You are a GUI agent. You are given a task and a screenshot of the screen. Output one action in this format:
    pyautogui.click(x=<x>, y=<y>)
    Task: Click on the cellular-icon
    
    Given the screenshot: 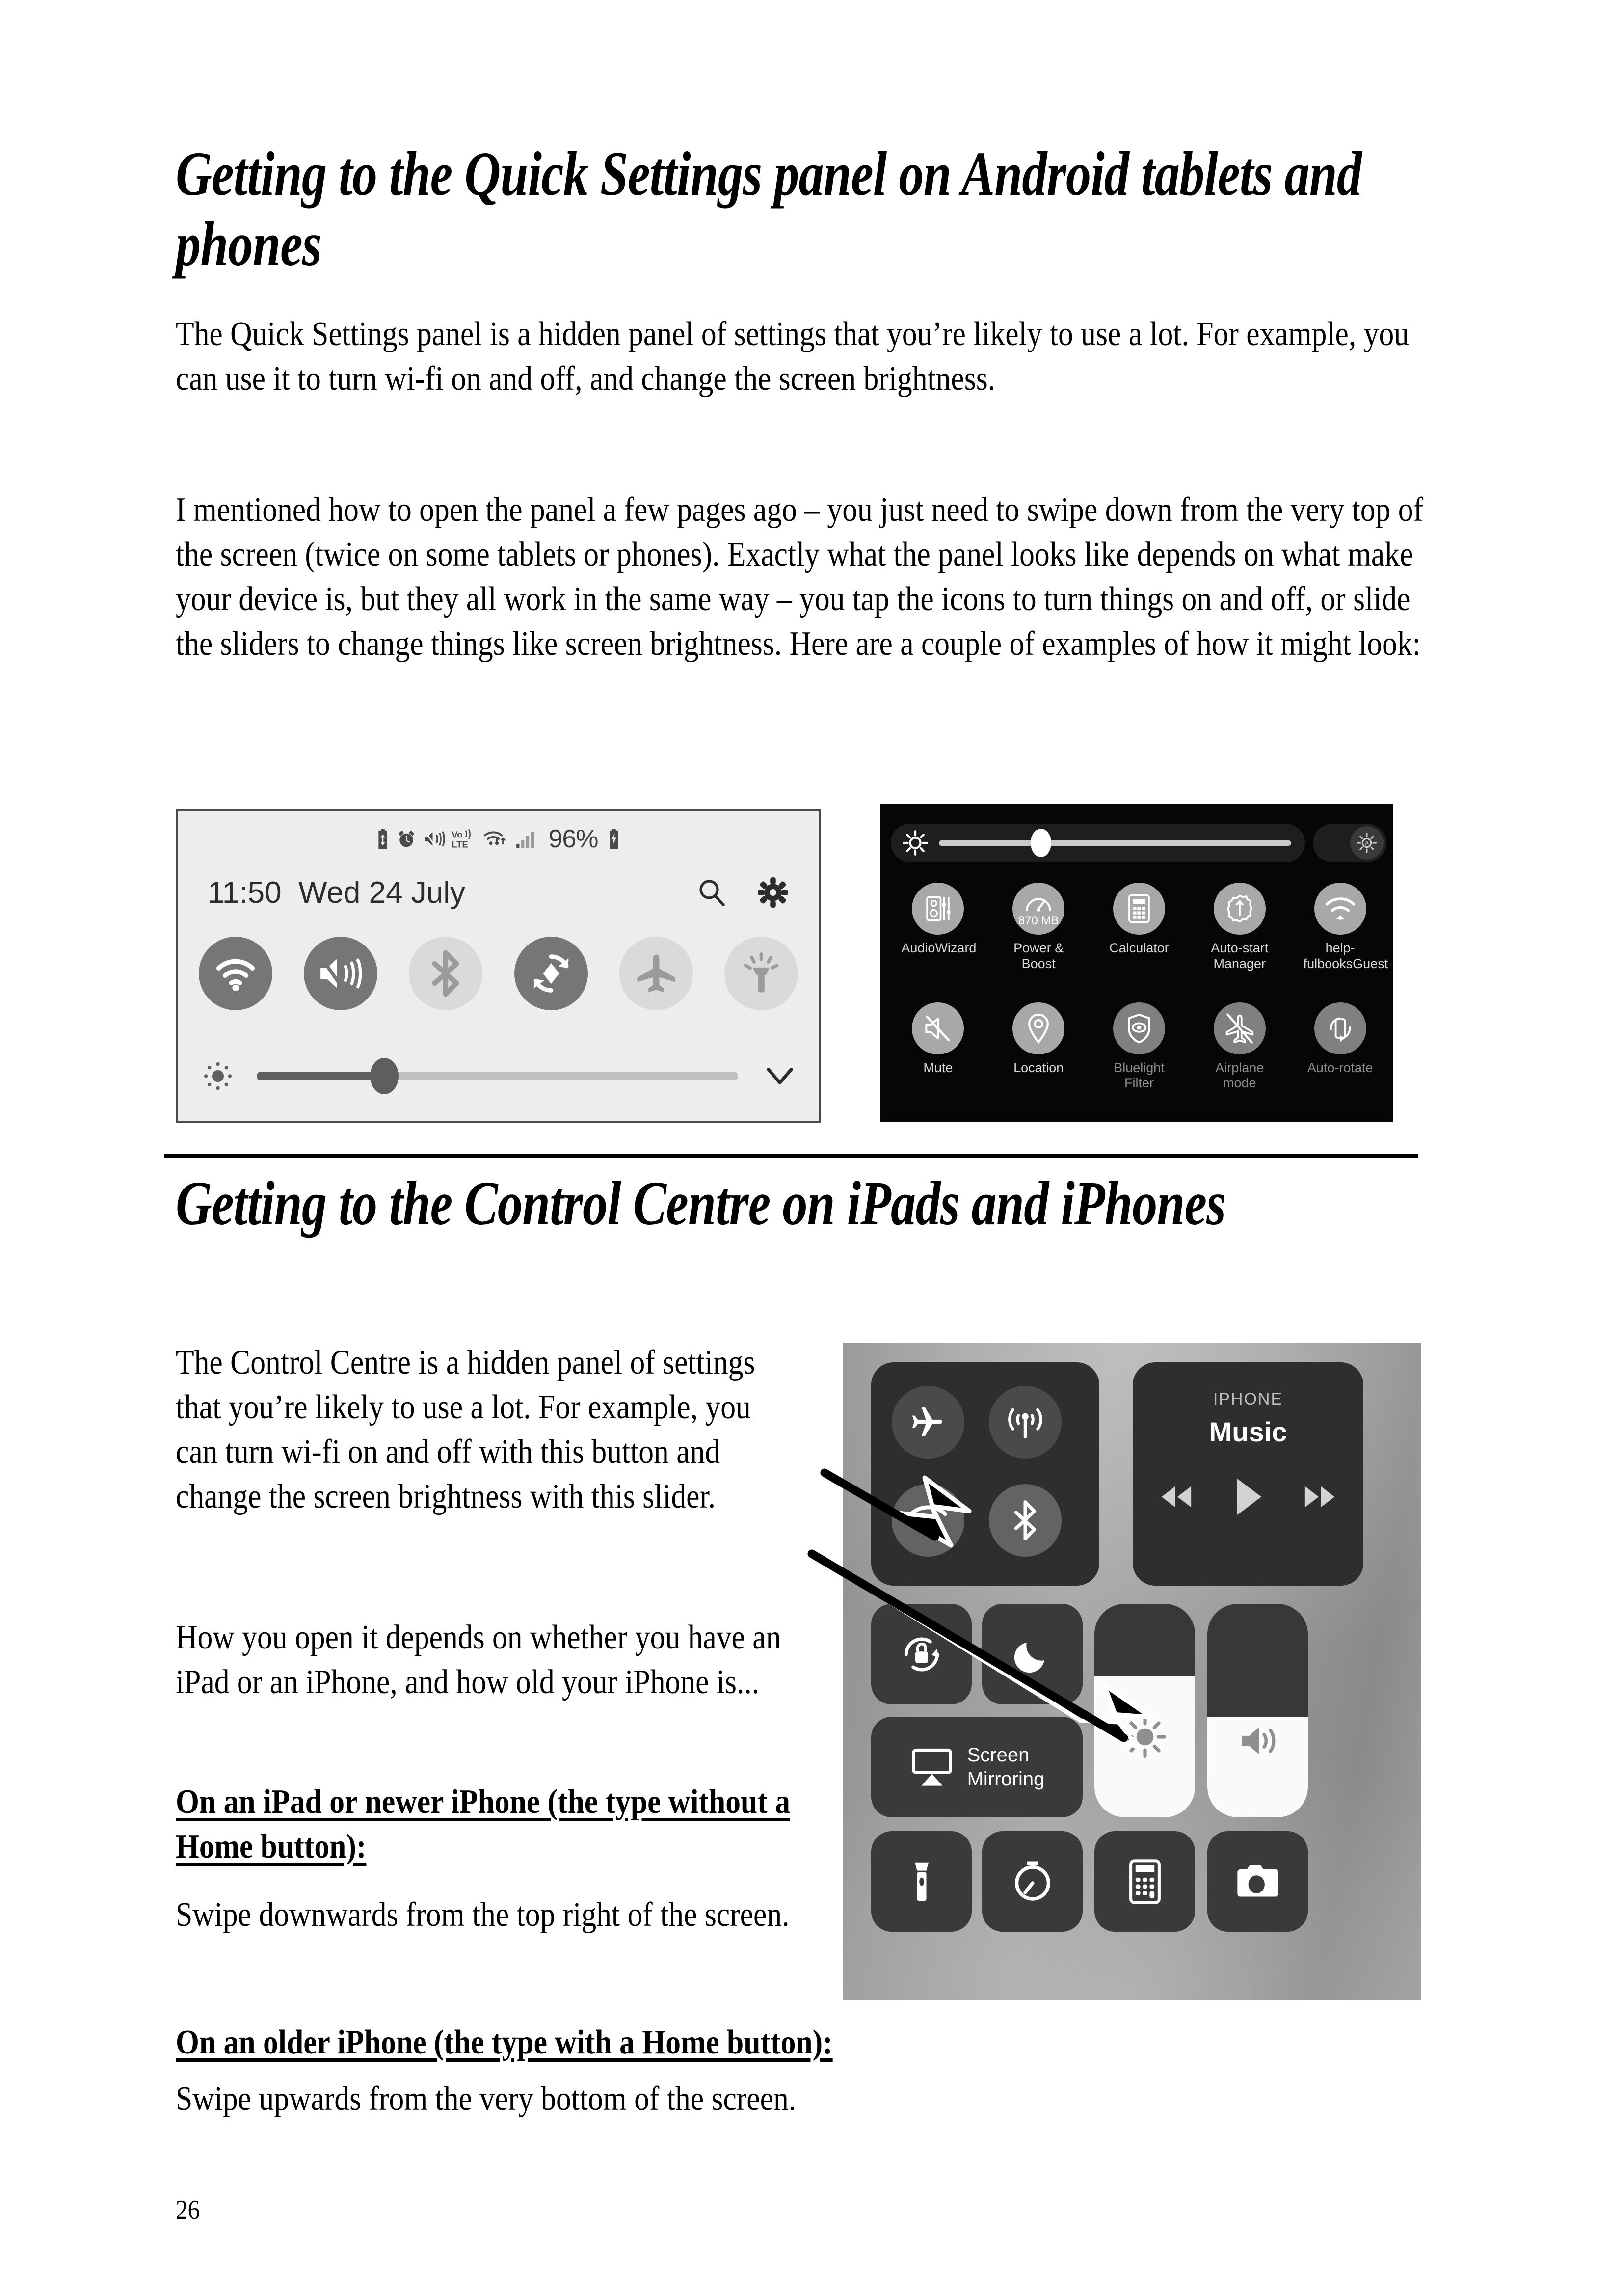 What is the action you would take?
    pyautogui.click(x=1025, y=1423)
    